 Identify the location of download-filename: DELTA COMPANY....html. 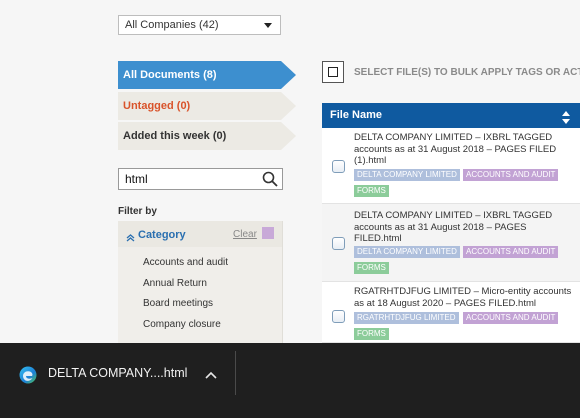
(117, 373).